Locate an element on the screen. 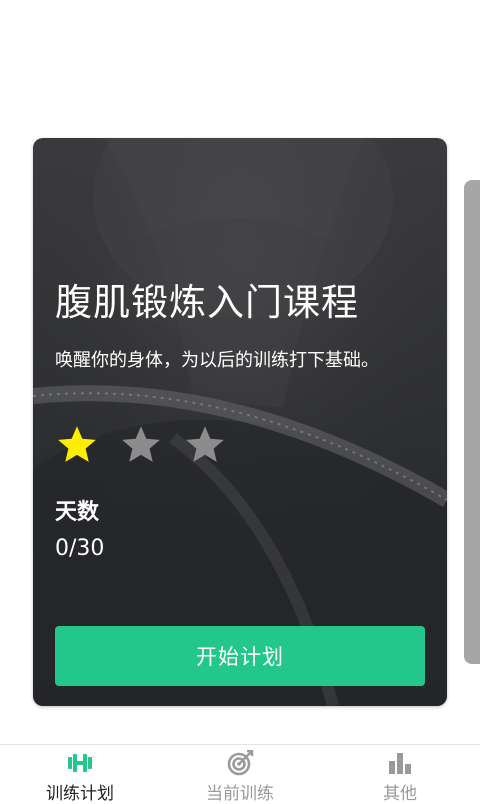 The width and height of the screenshot is (480, 804). dumbbell-icon is located at coordinates (80, 763).